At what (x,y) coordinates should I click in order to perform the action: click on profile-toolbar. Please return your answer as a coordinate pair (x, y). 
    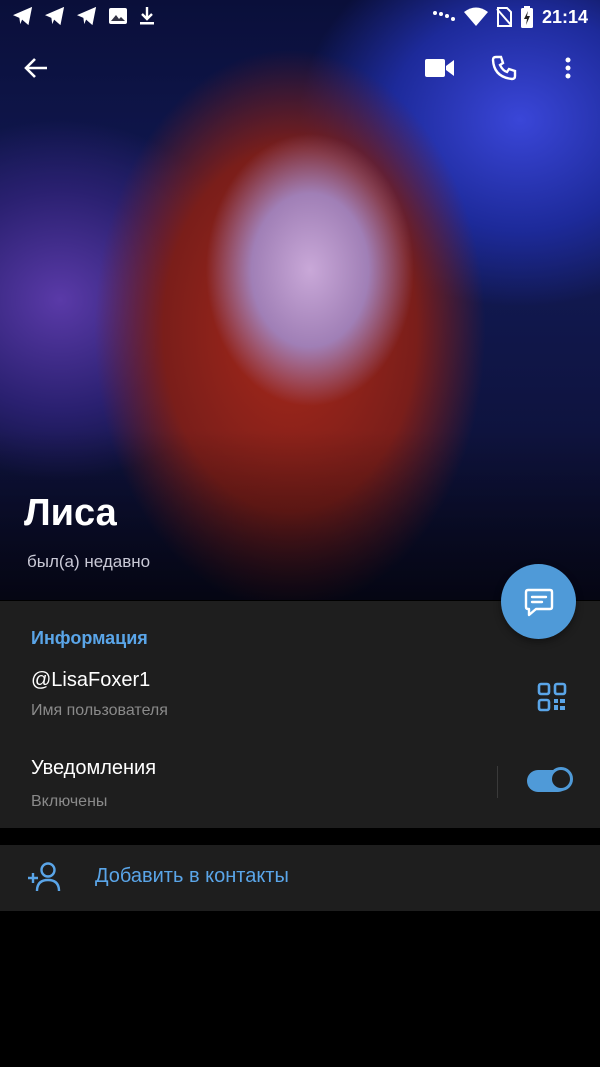
    Looking at the image, I should click on (300, 69).